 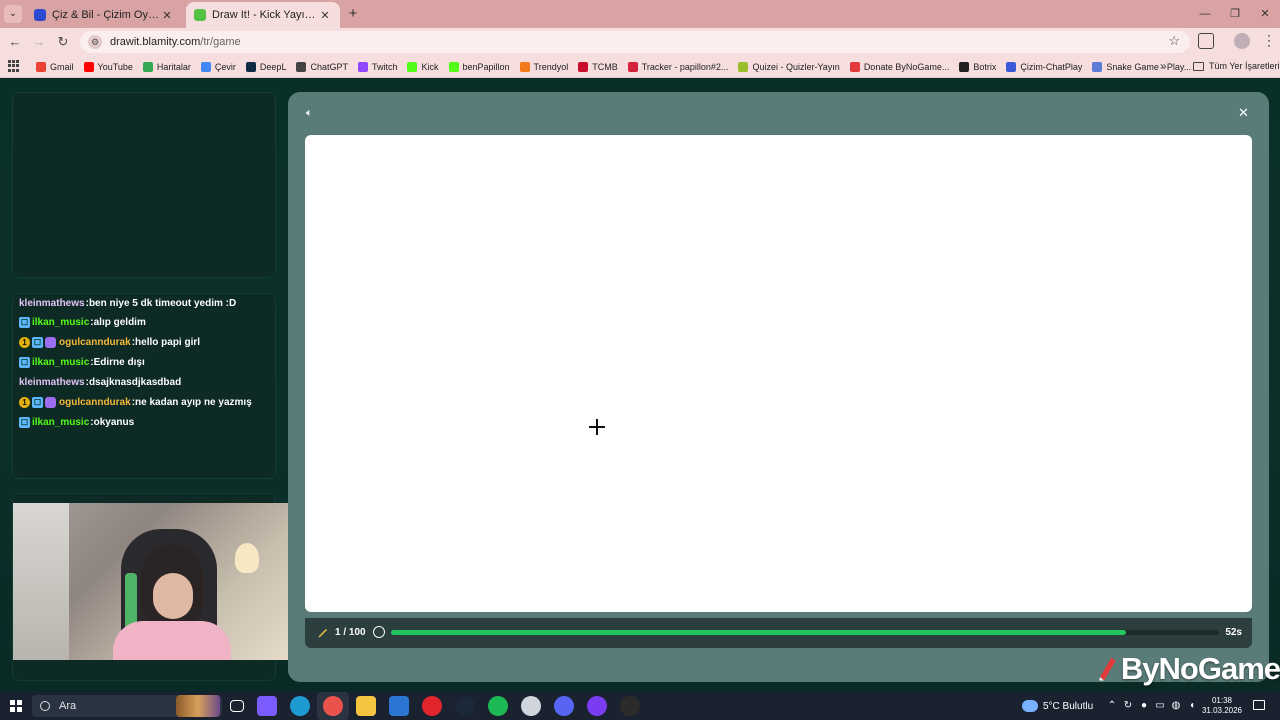 What do you see at coordinates (1112, 706) in the screenshot?
I see `chevron-up-icon: ⌃` at bounding box center [1112, 706].